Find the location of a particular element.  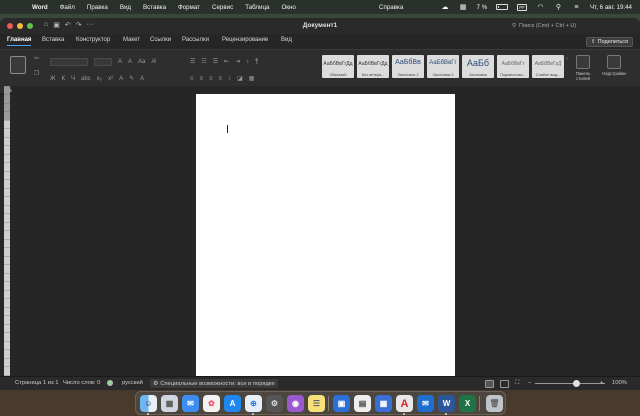

italic-icon: К is located at coordinates (64, 79).